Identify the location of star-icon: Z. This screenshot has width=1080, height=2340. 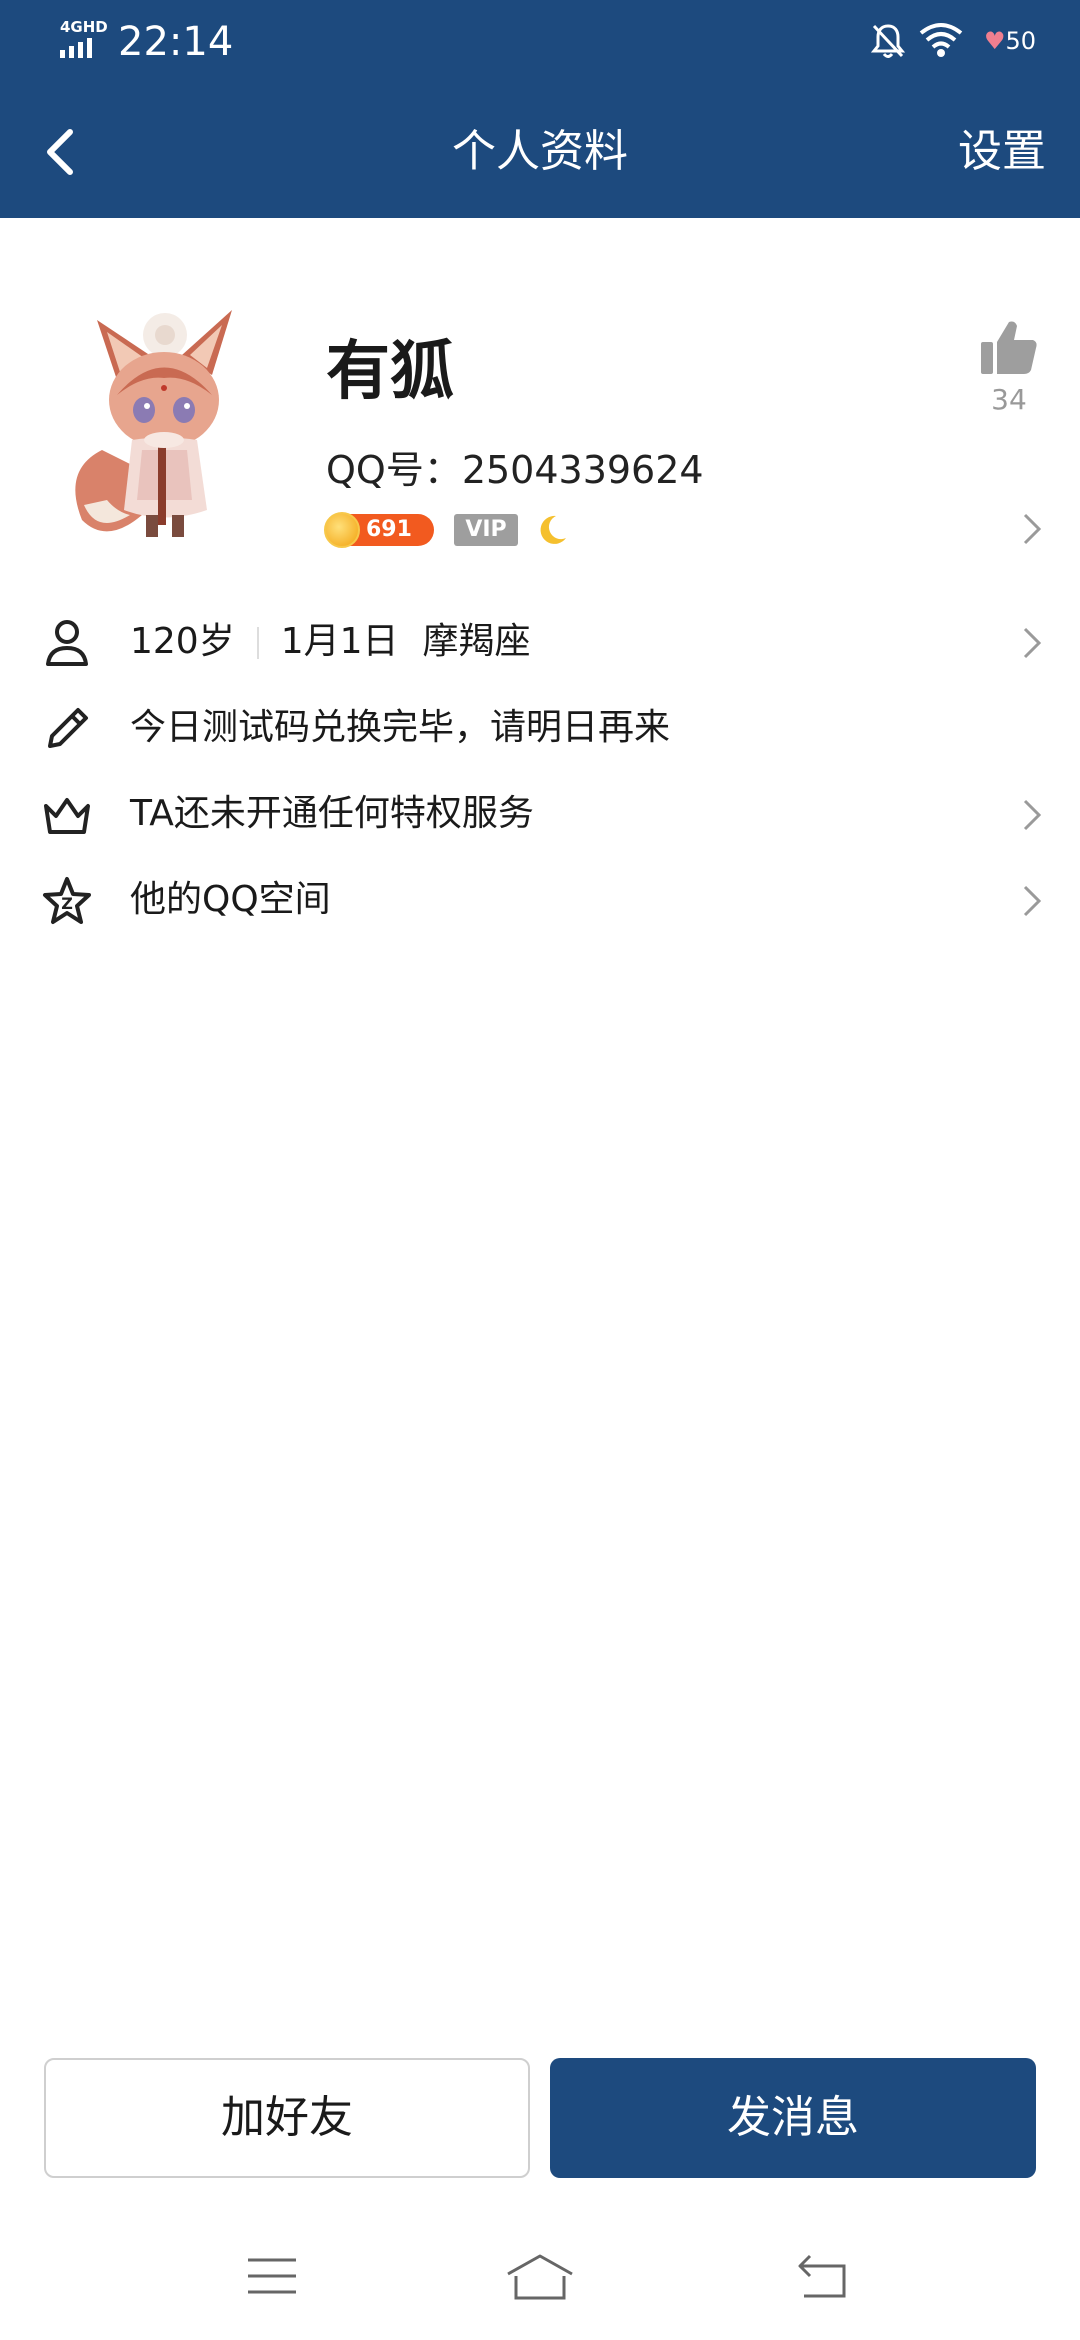
(67, 900).